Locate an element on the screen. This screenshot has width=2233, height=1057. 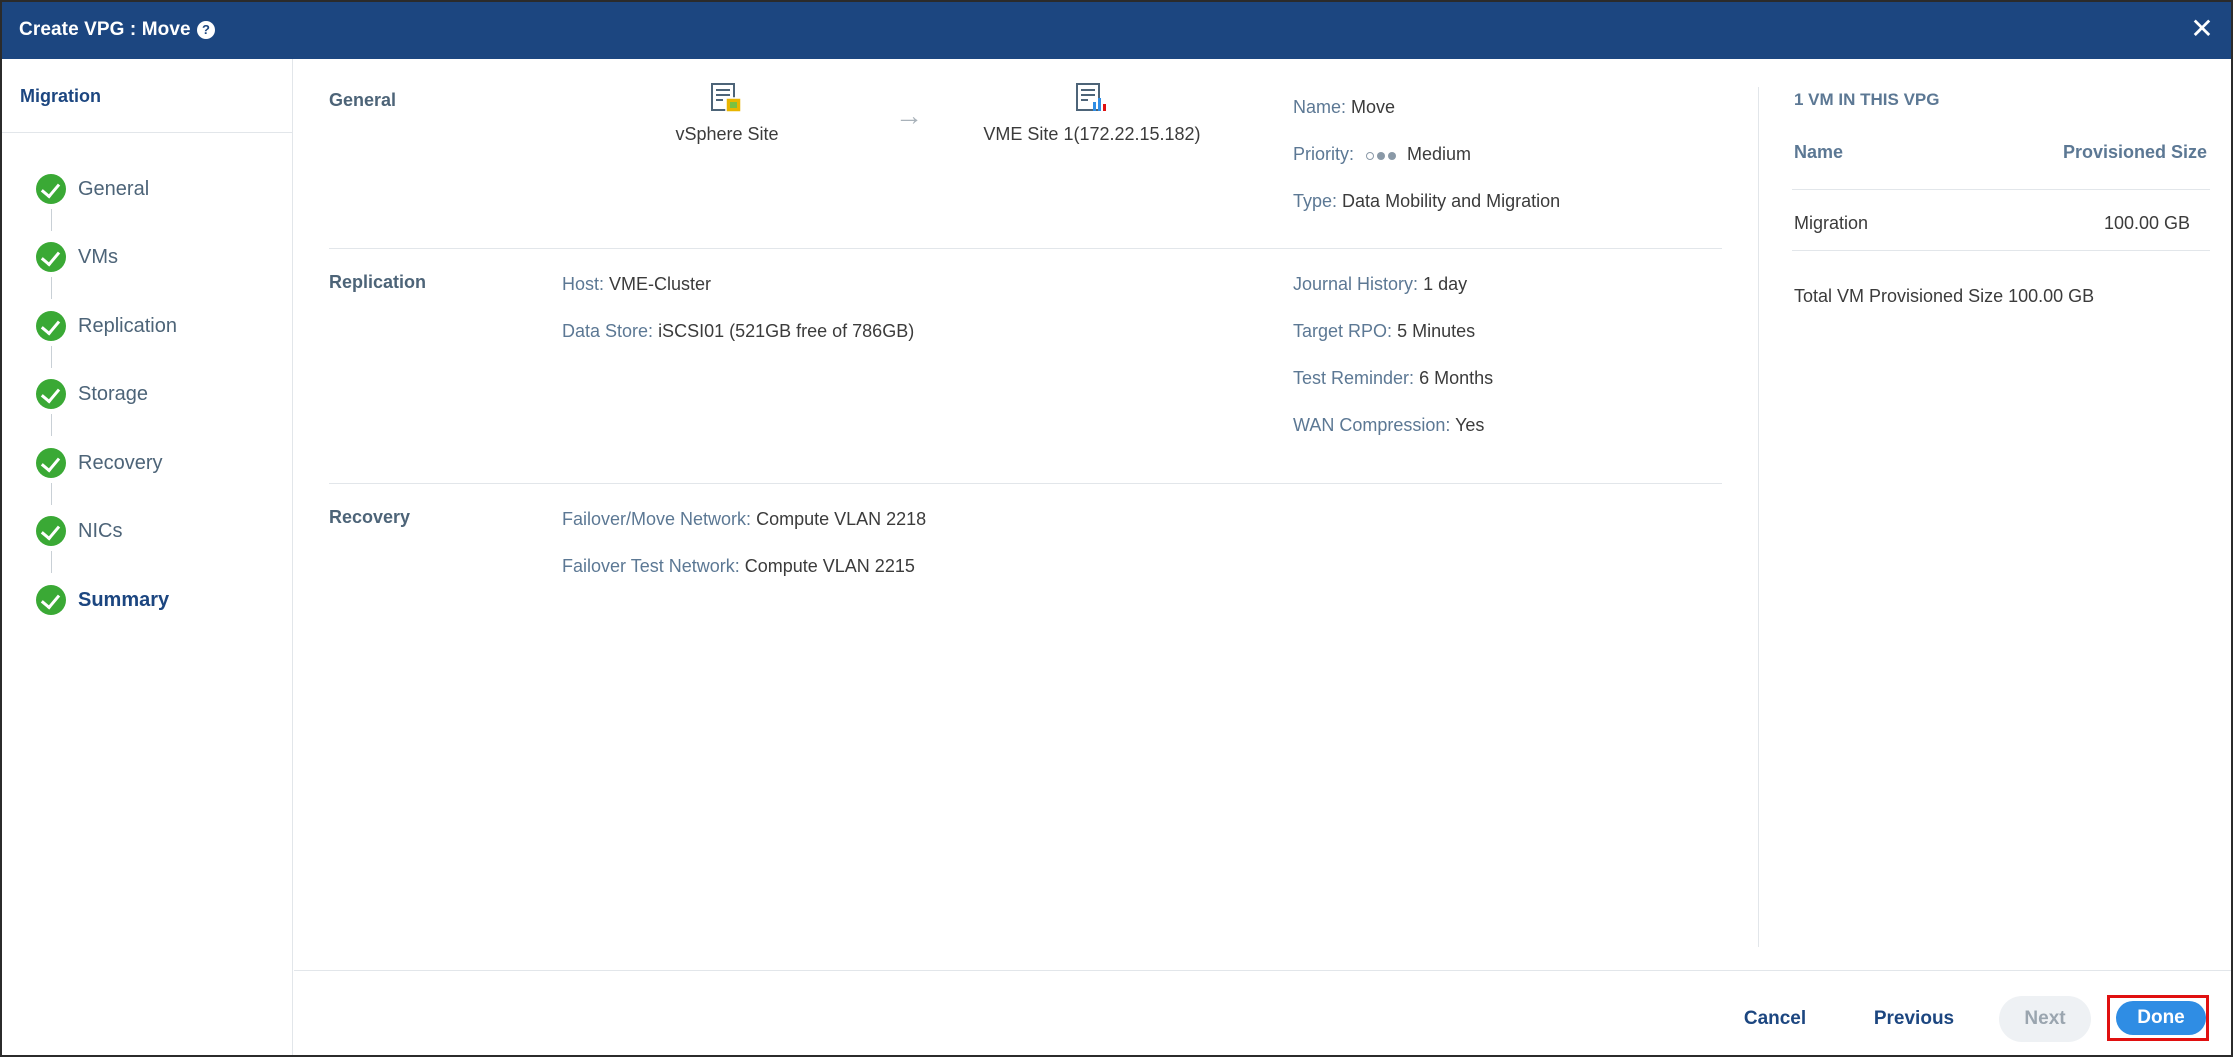
field-key: Data Store: is located at coordinates (608, 331).